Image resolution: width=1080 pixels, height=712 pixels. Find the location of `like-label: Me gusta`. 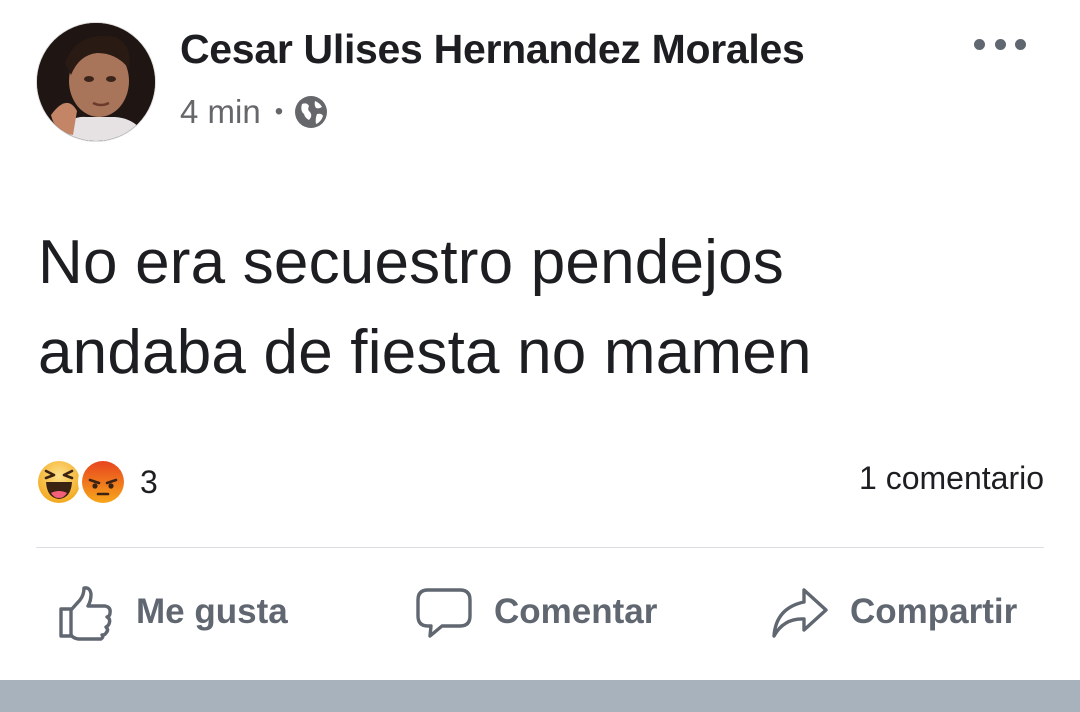

like-label: Me gusta is located at coordinates (212, 611).